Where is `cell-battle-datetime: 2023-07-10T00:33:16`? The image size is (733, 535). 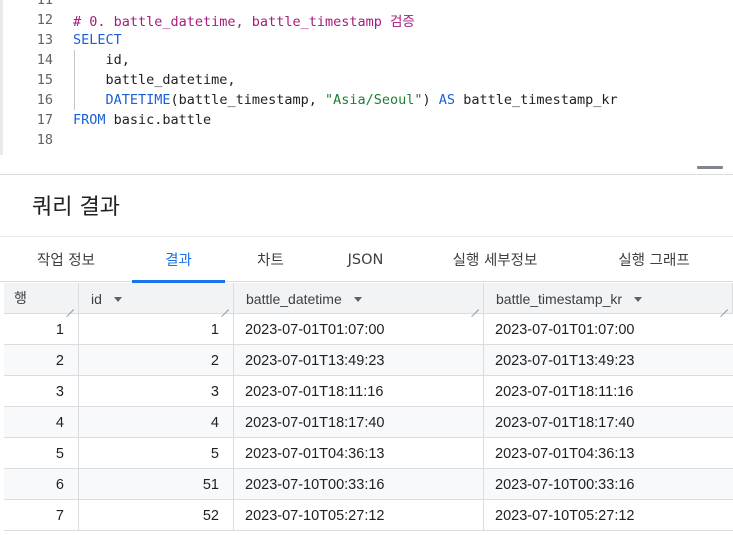
cell-battle-datetime: 2023-07-10T00:33:16 is located at coordinates (359, 484).